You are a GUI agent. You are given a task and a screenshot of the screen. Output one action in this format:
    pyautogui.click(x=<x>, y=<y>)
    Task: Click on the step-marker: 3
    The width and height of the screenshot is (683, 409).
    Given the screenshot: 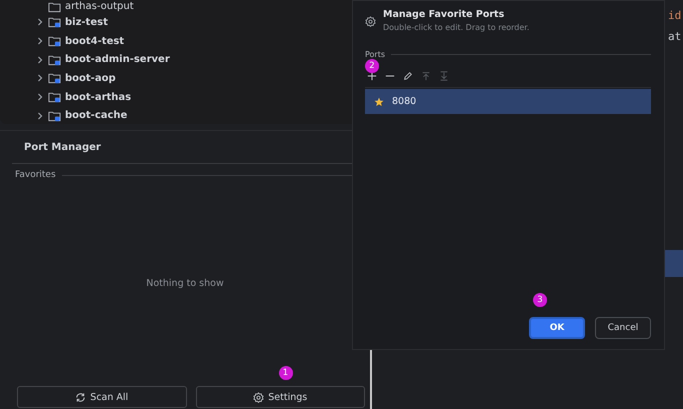 What is the action you would take?
    pyautogui.click(x=540, y=300)
    